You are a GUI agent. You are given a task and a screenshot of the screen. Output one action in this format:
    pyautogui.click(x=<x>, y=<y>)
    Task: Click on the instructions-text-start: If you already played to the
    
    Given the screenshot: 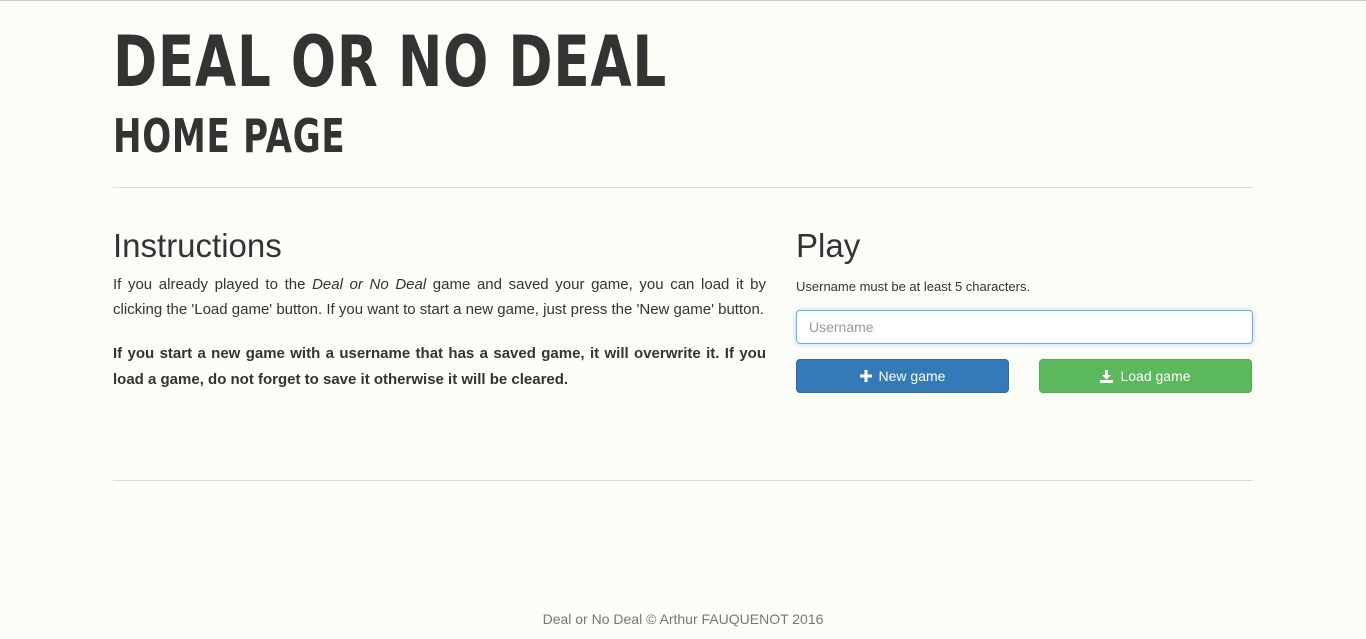 What is the action you would take?
    pyautogui.click(x=213, y=284)
    